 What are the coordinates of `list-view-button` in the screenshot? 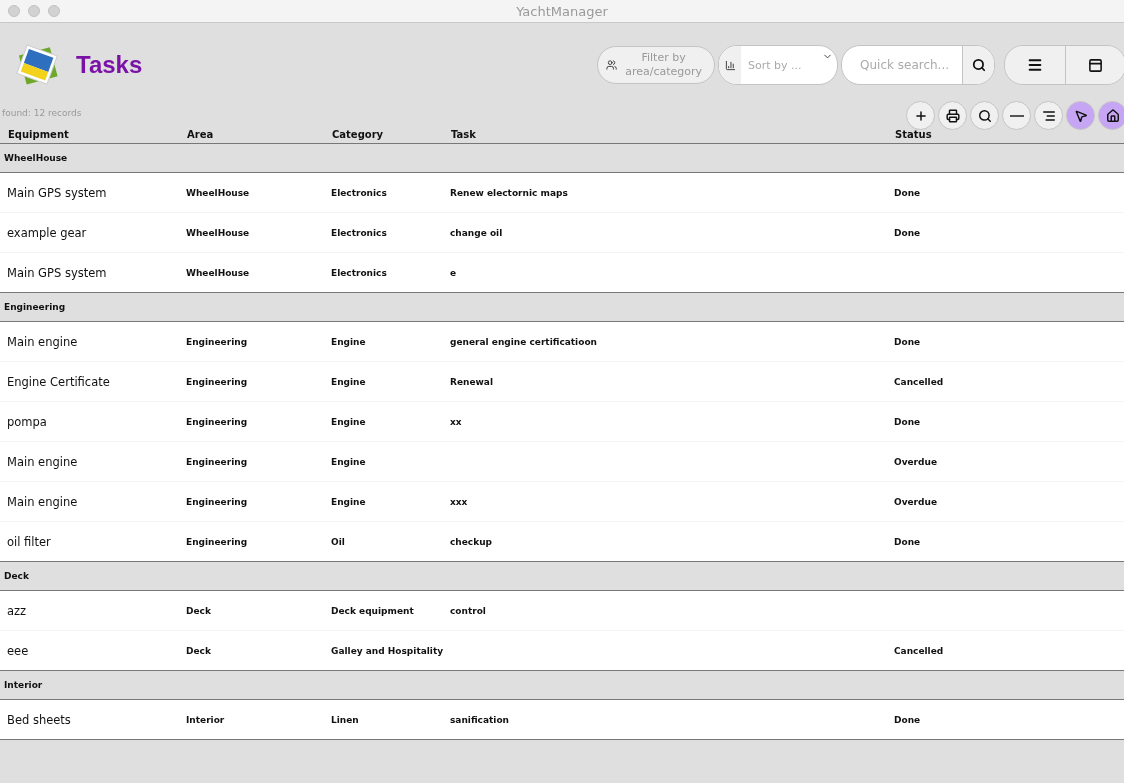 It's located at (1035, 65).